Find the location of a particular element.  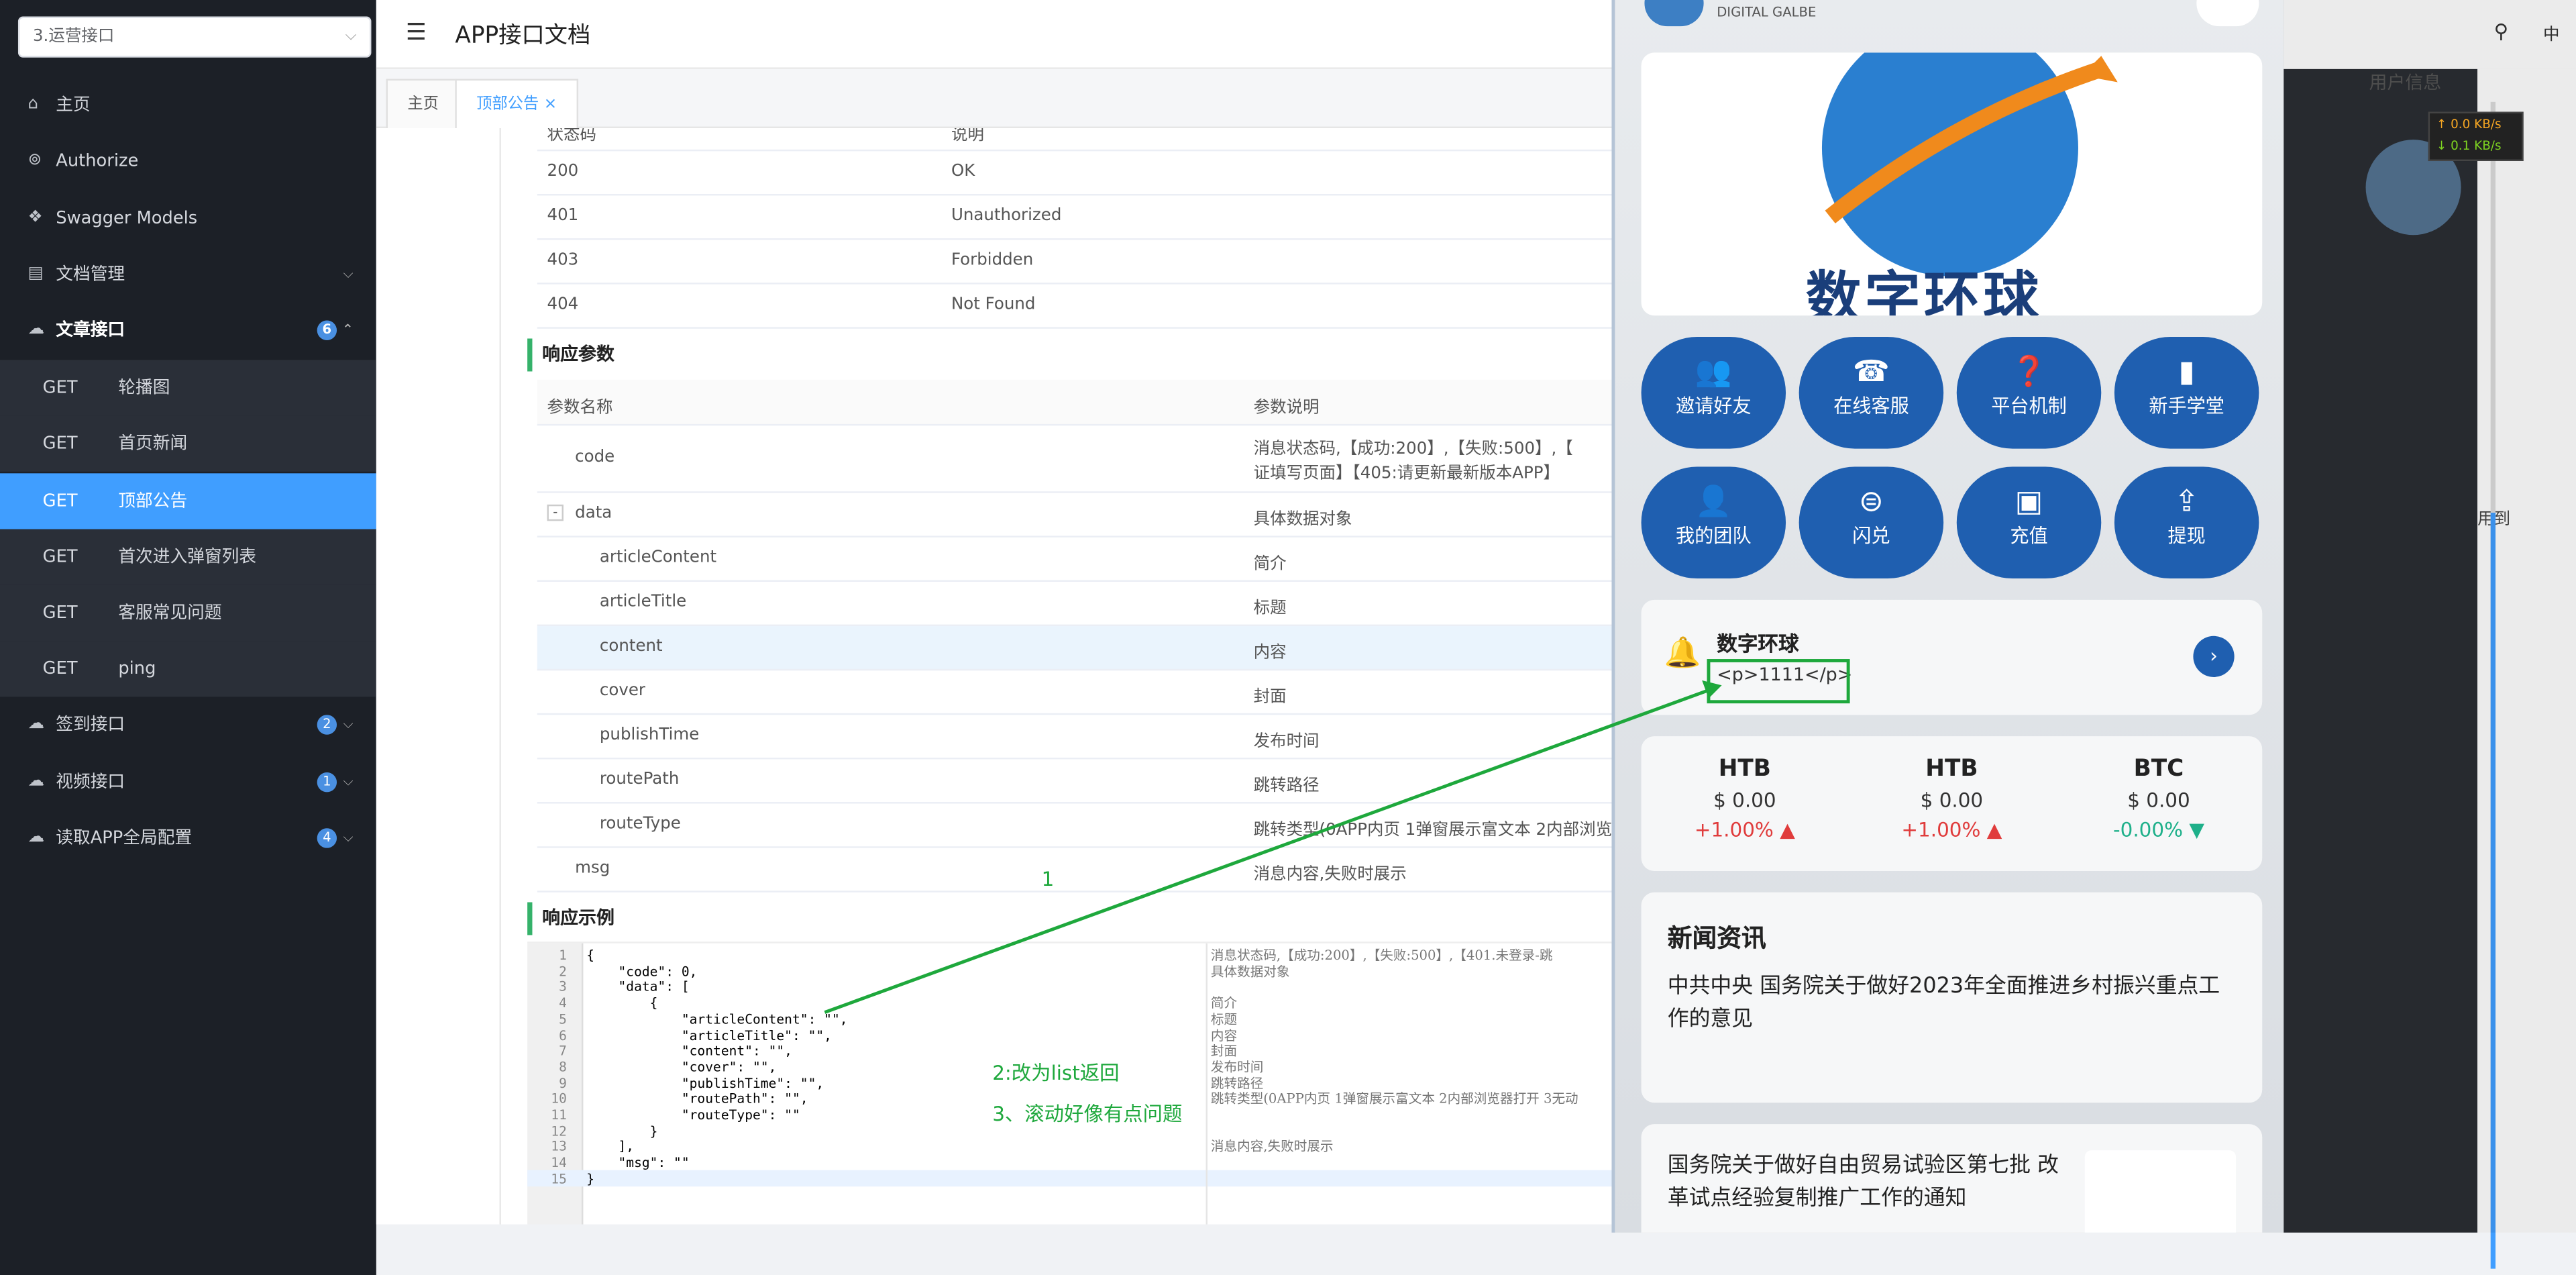

annotation-label: 3、滚动好像有点问题 is located at coordinates (1087, 1114).